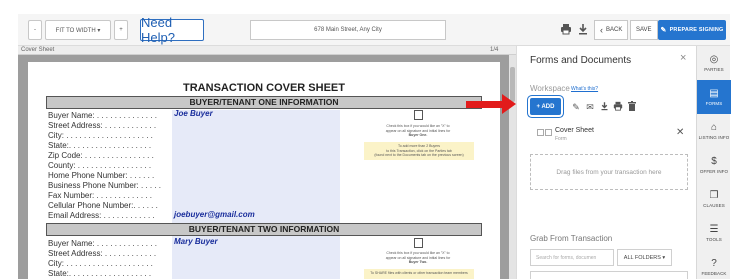 Image resolution: width=749 pixels, height=279 pixels. What do you see at coordinates (561, 139) in the screenshot?
I see `cover-sheet-type: Form` at bounding box center [561, 139].